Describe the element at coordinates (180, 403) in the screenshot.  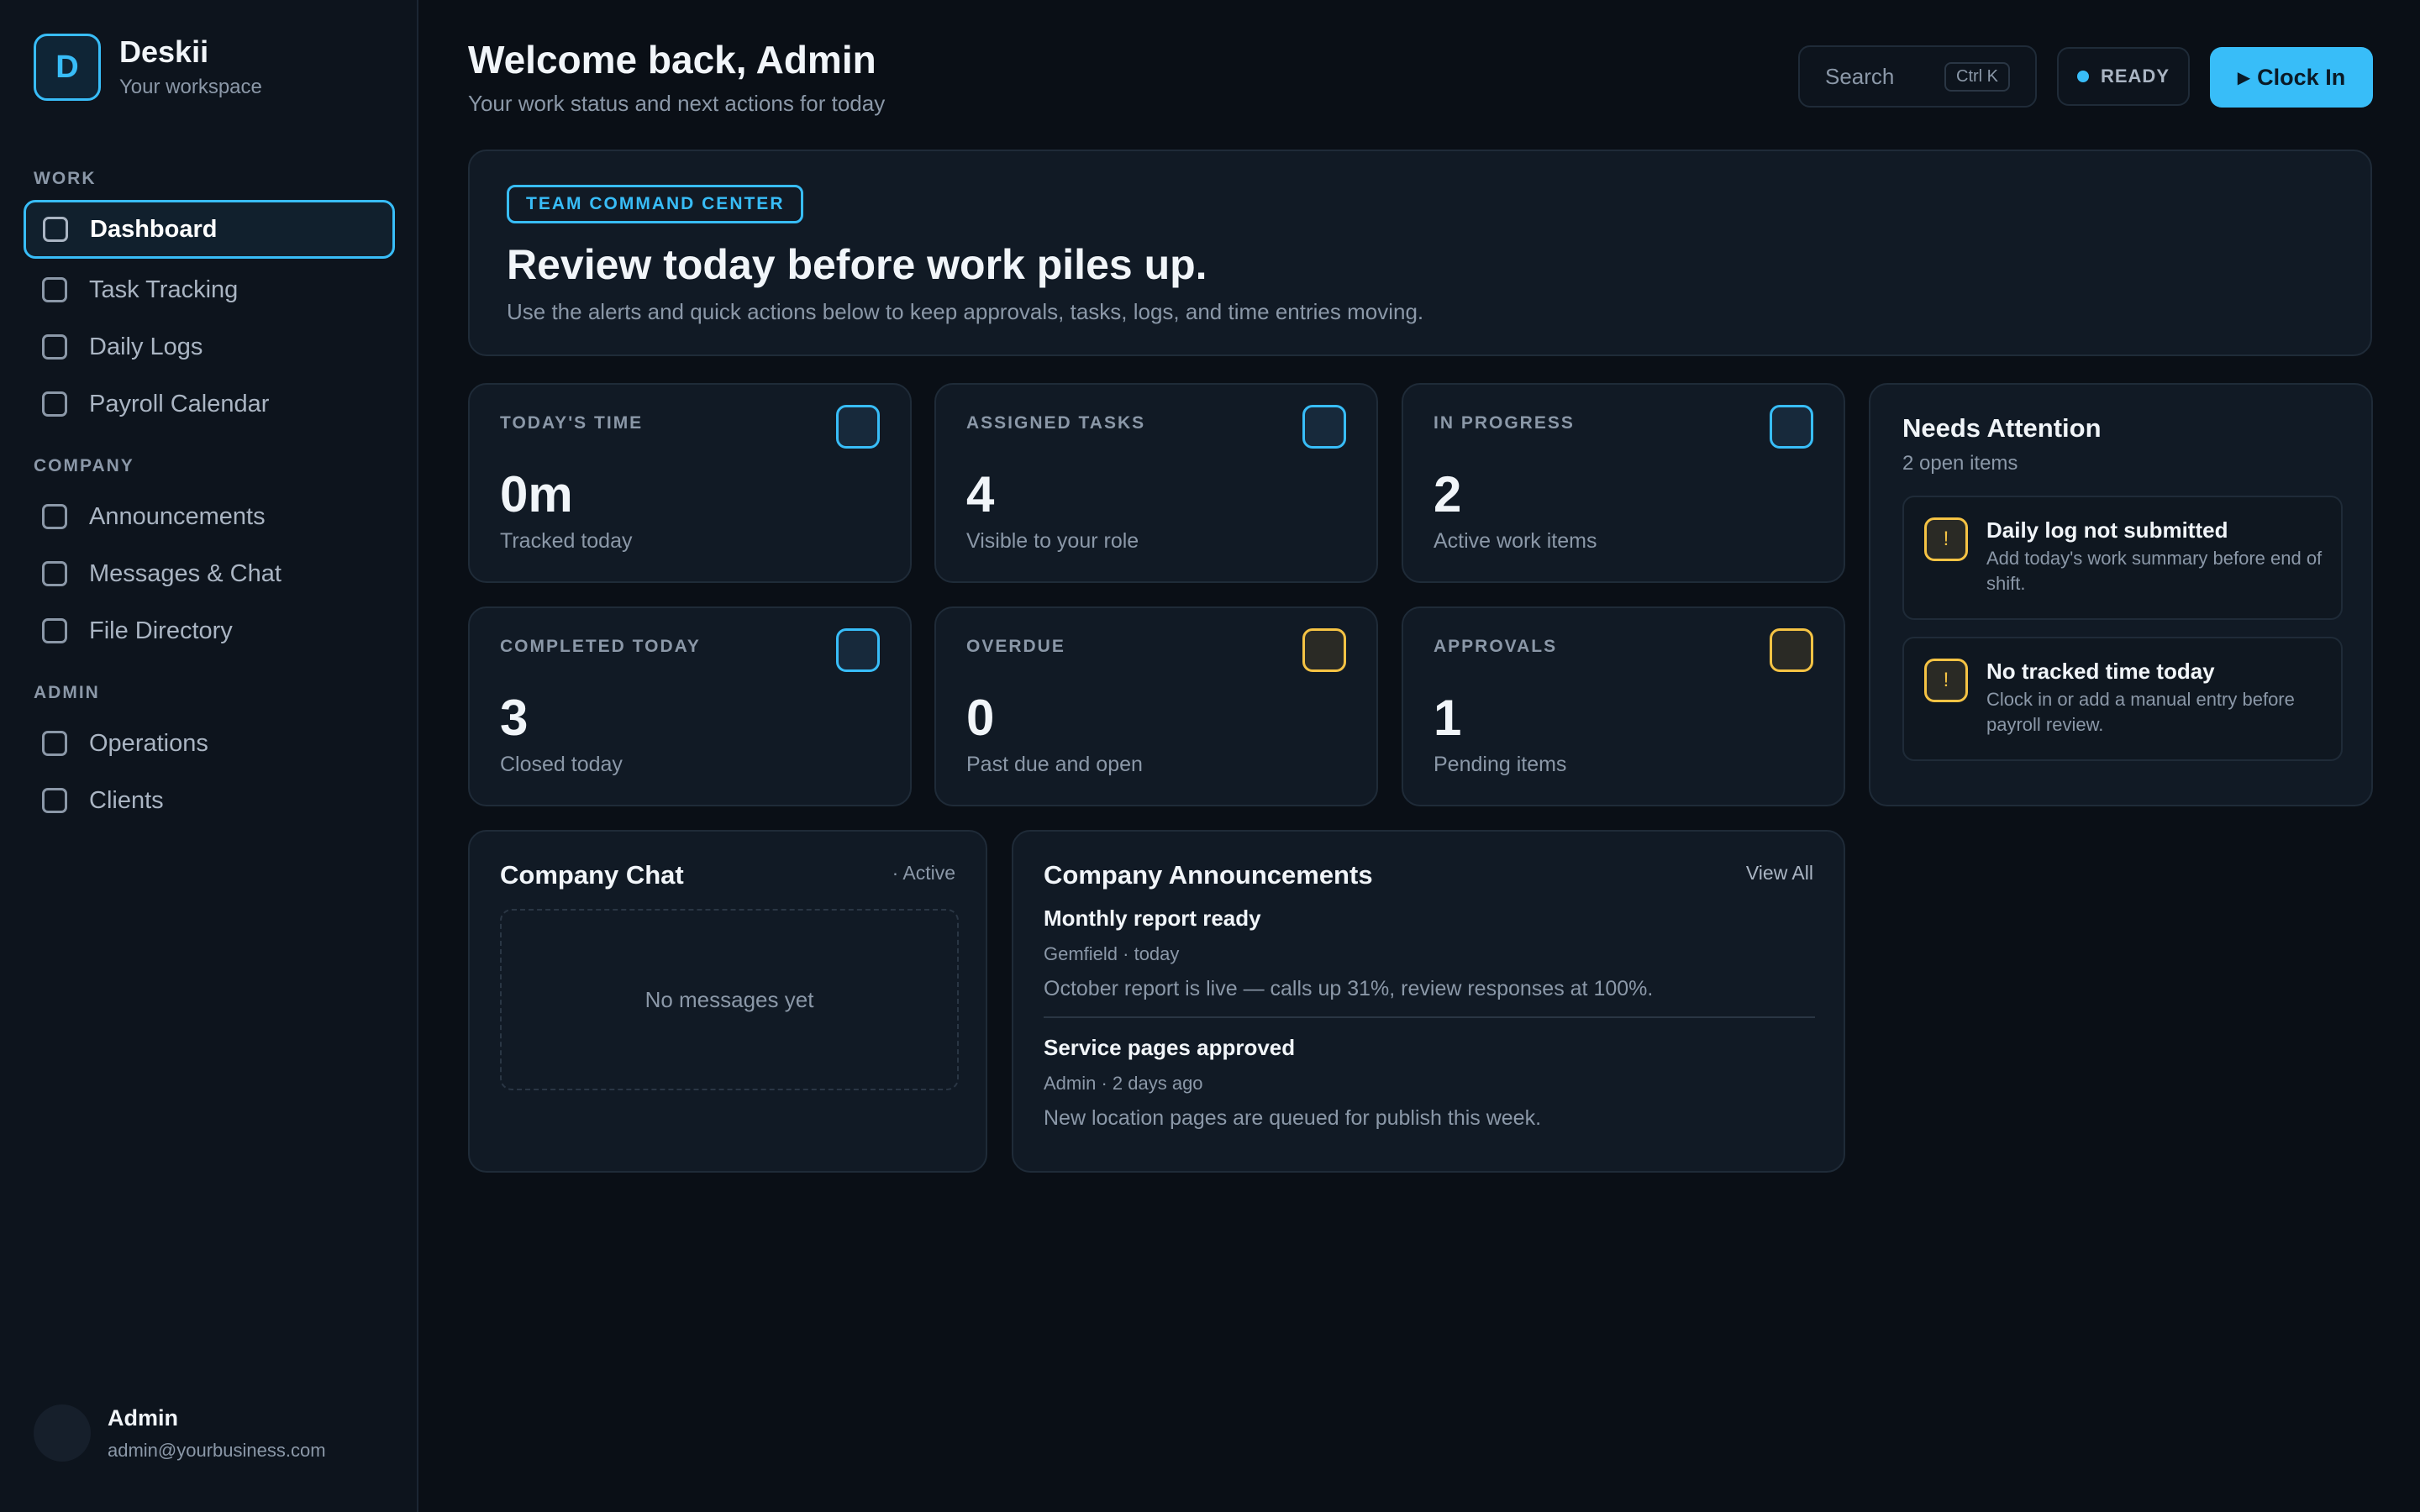
I see `sidebar-item-label: Payroll Calendar` at that location.